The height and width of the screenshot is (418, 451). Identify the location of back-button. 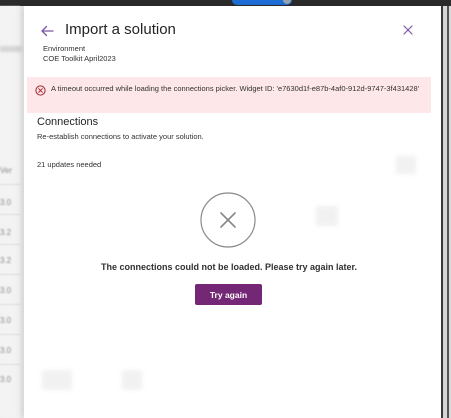
(47, 31).